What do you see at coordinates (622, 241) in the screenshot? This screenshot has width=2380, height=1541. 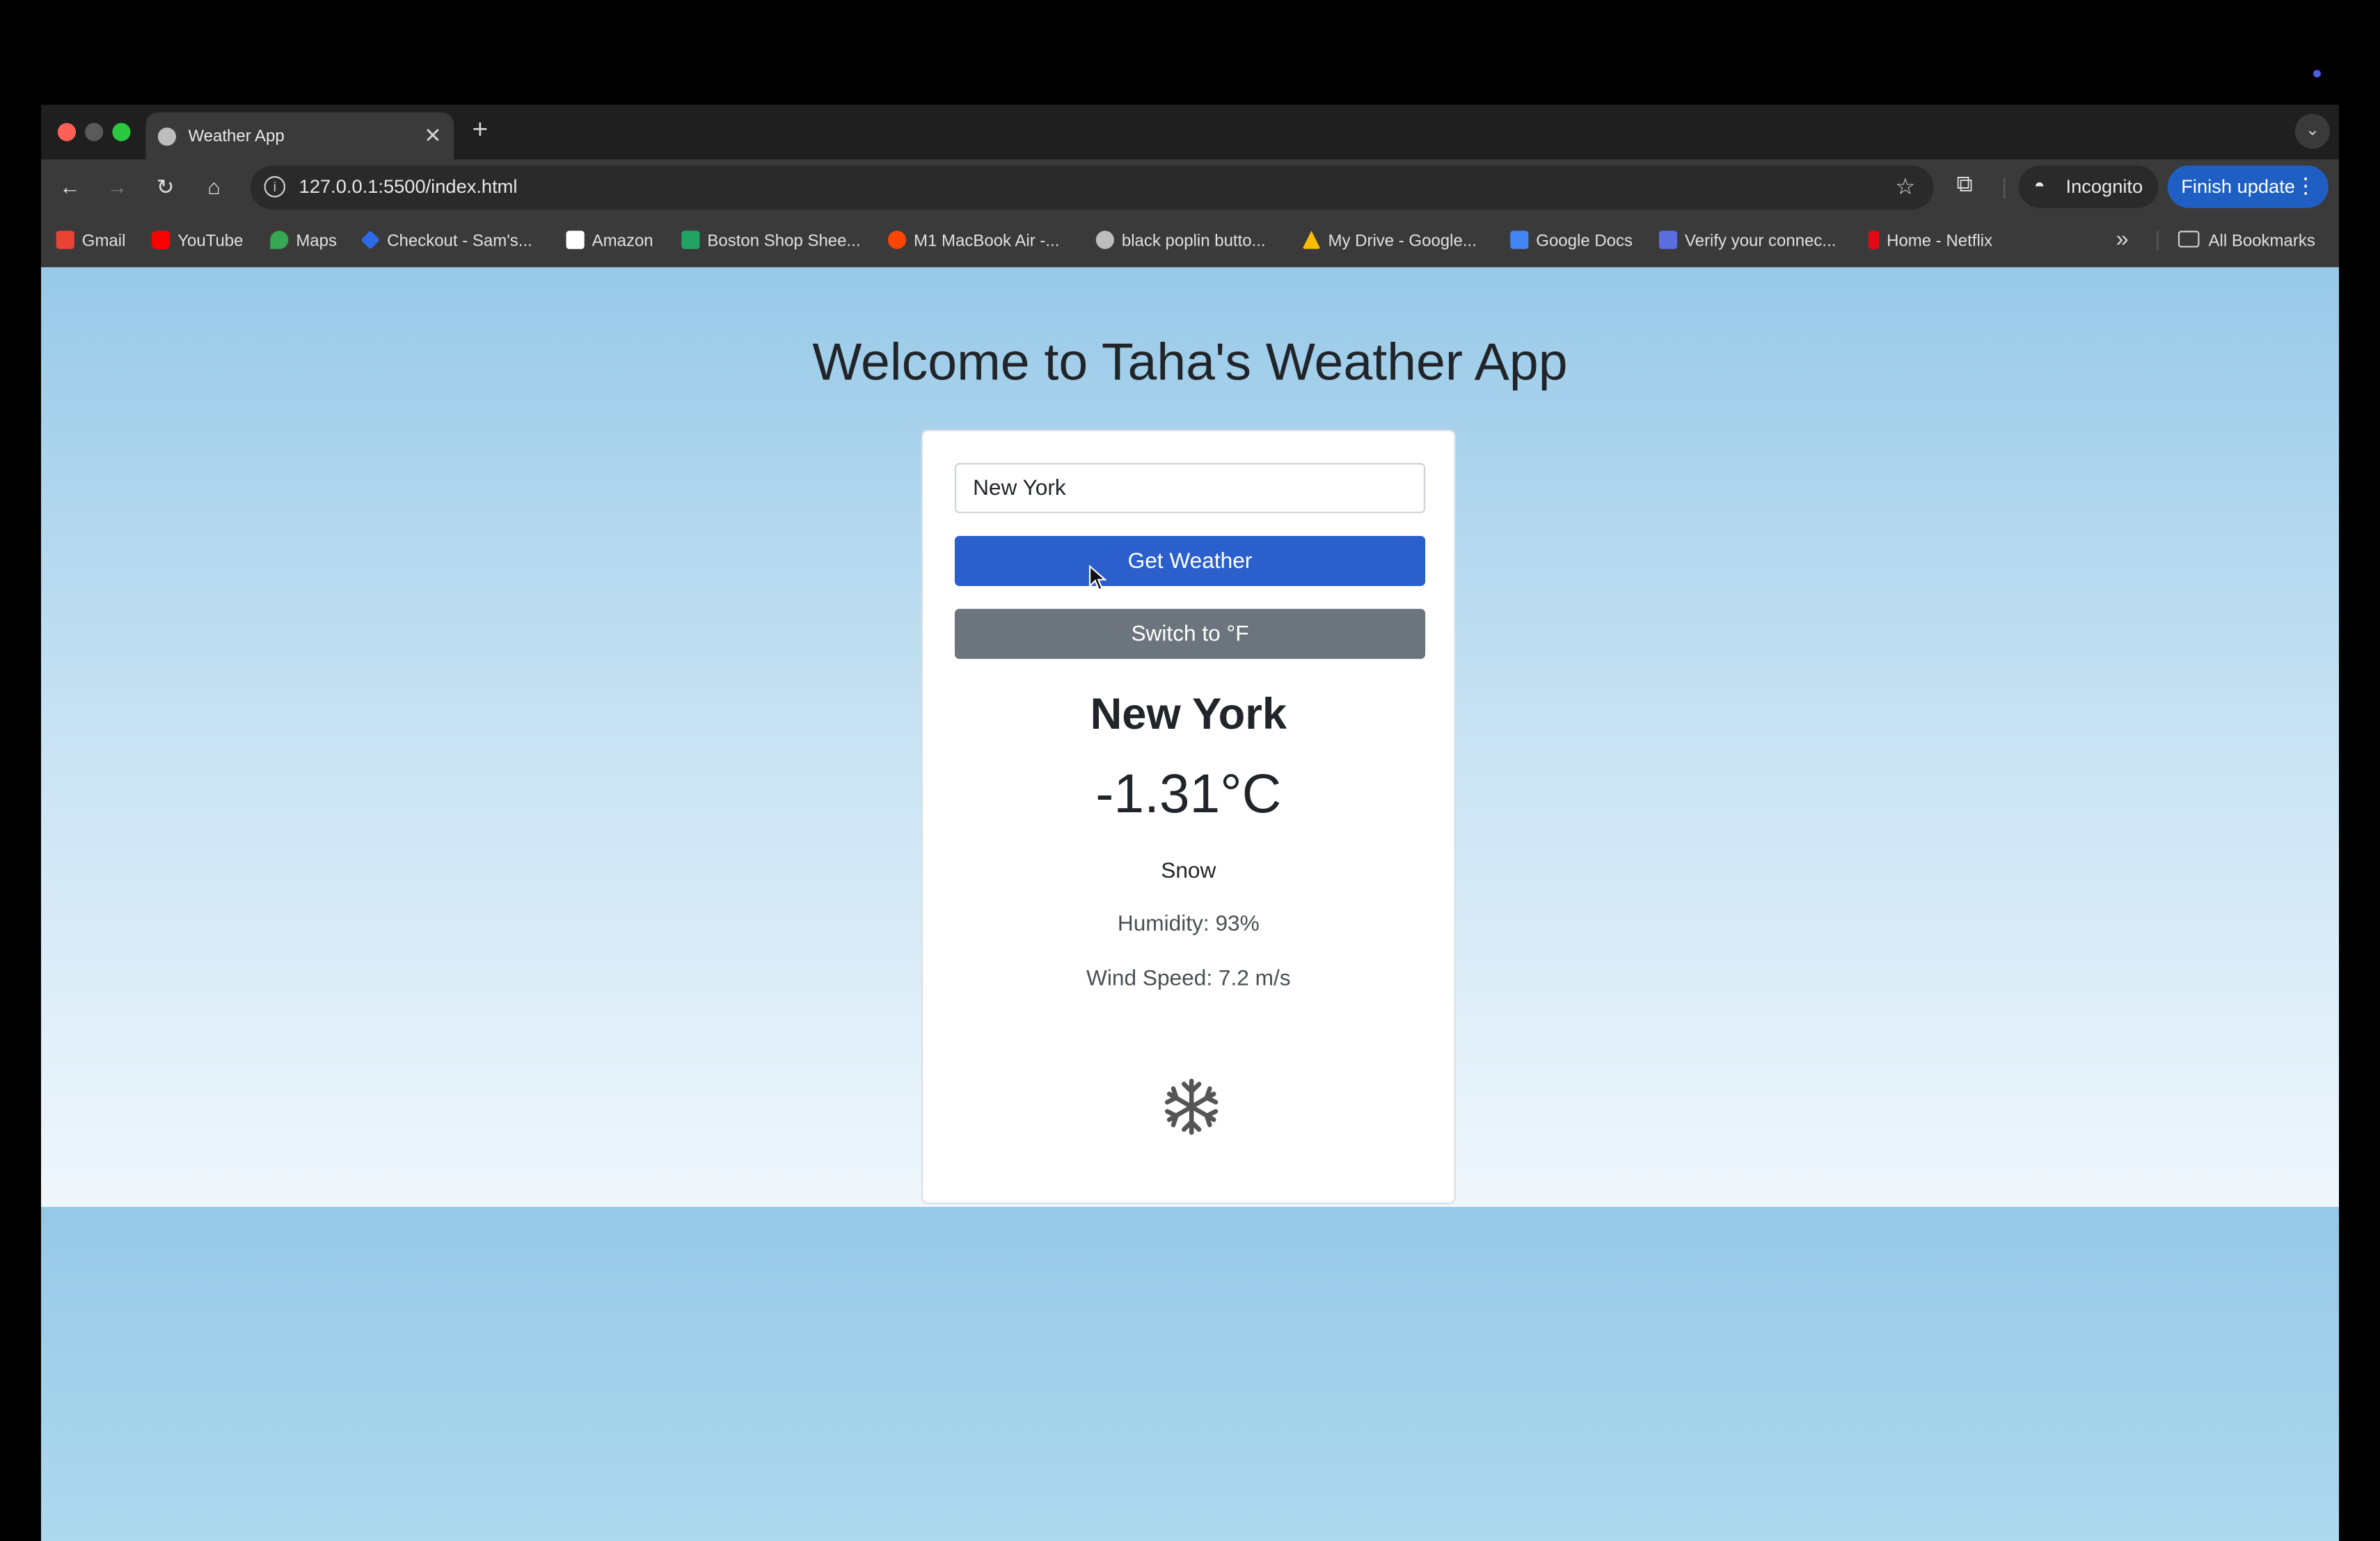 I see `bookmark-label: Amazon` at bounding box center [622, 241].